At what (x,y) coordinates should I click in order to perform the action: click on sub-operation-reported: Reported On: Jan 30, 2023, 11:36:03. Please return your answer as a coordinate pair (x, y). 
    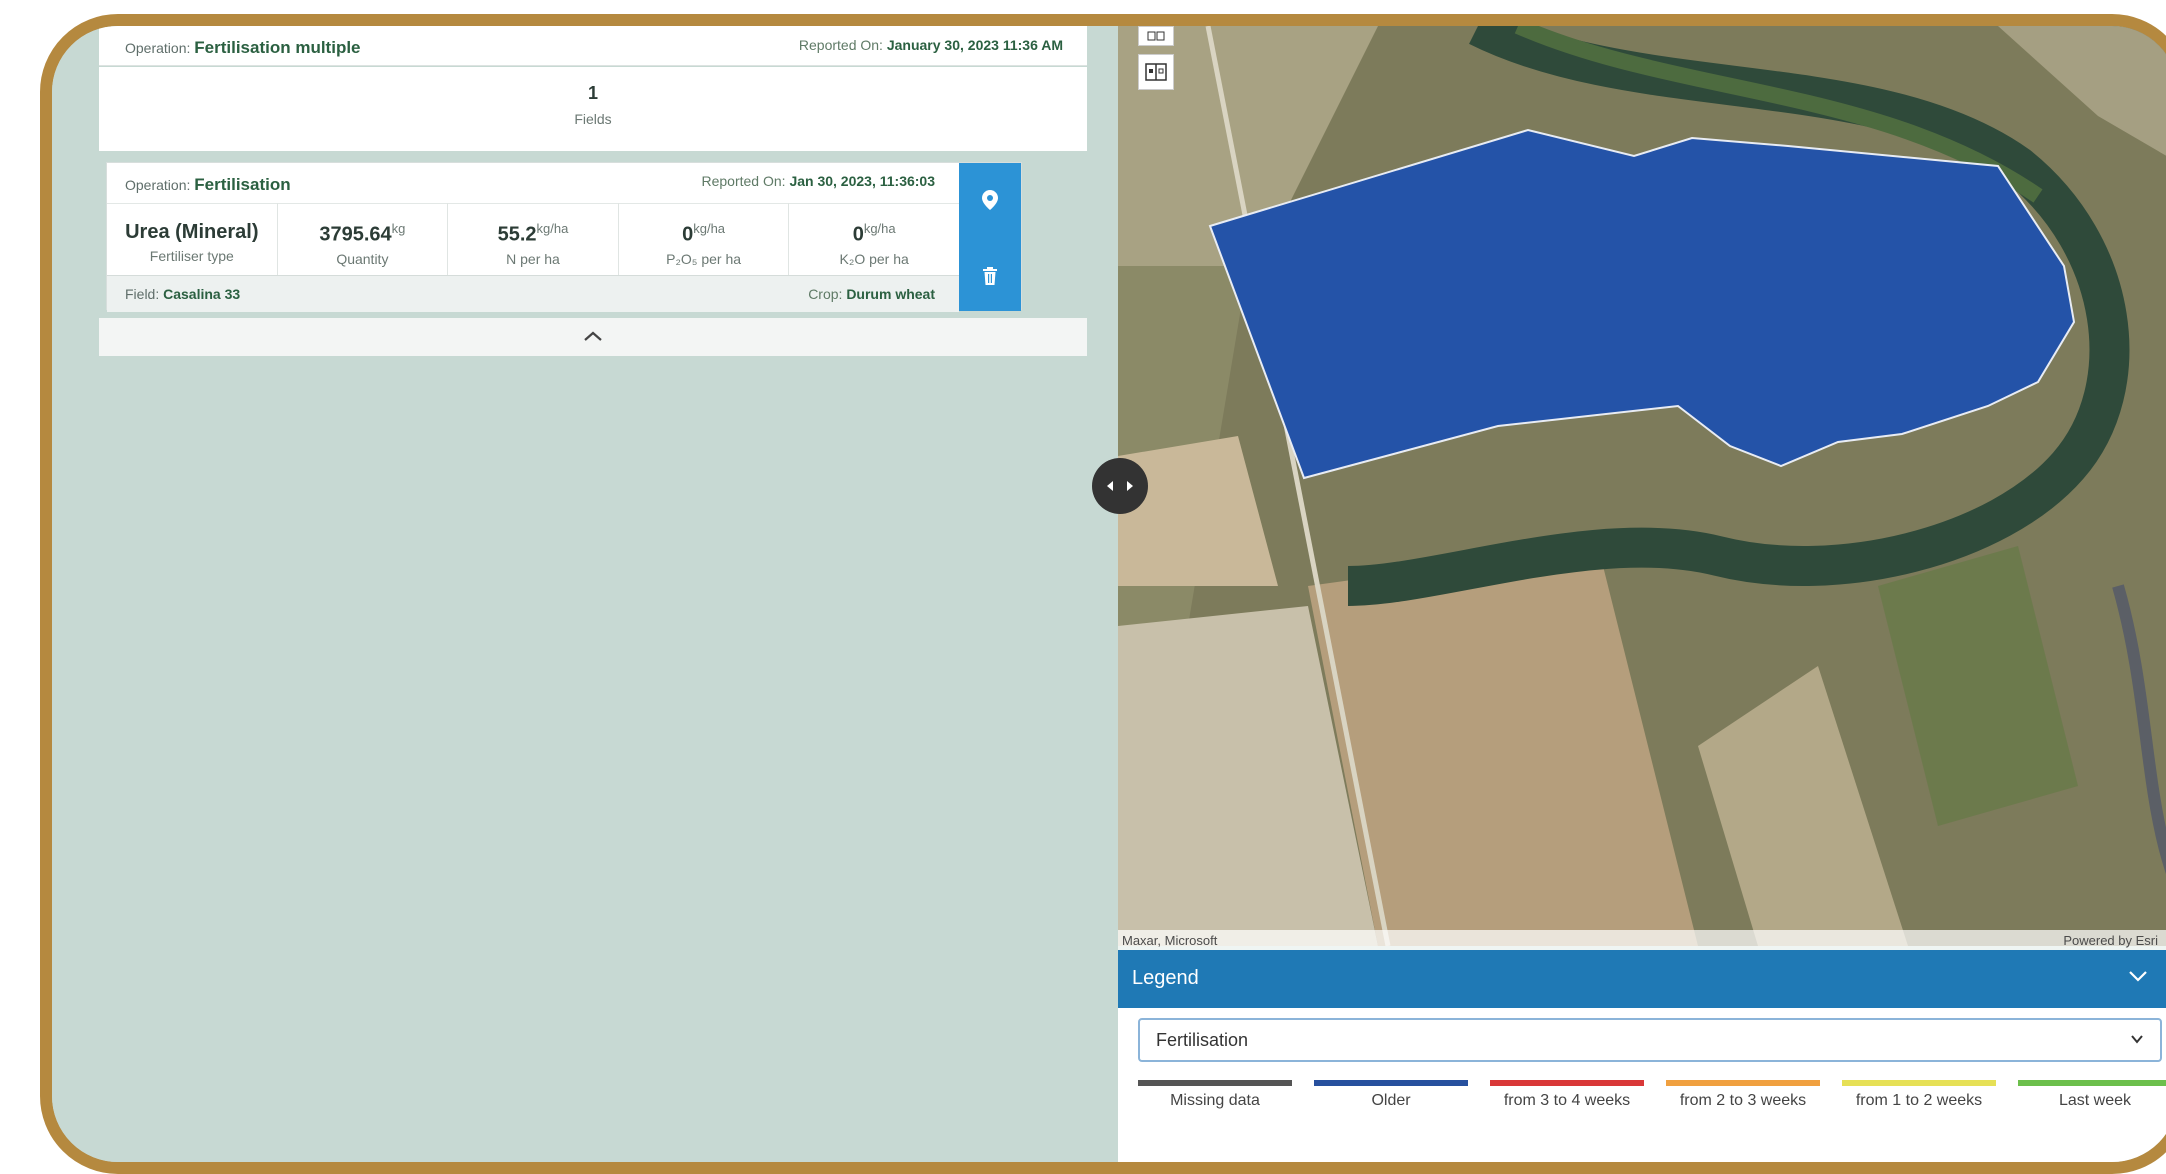
    Looking at the image, I should click on (818, 181).